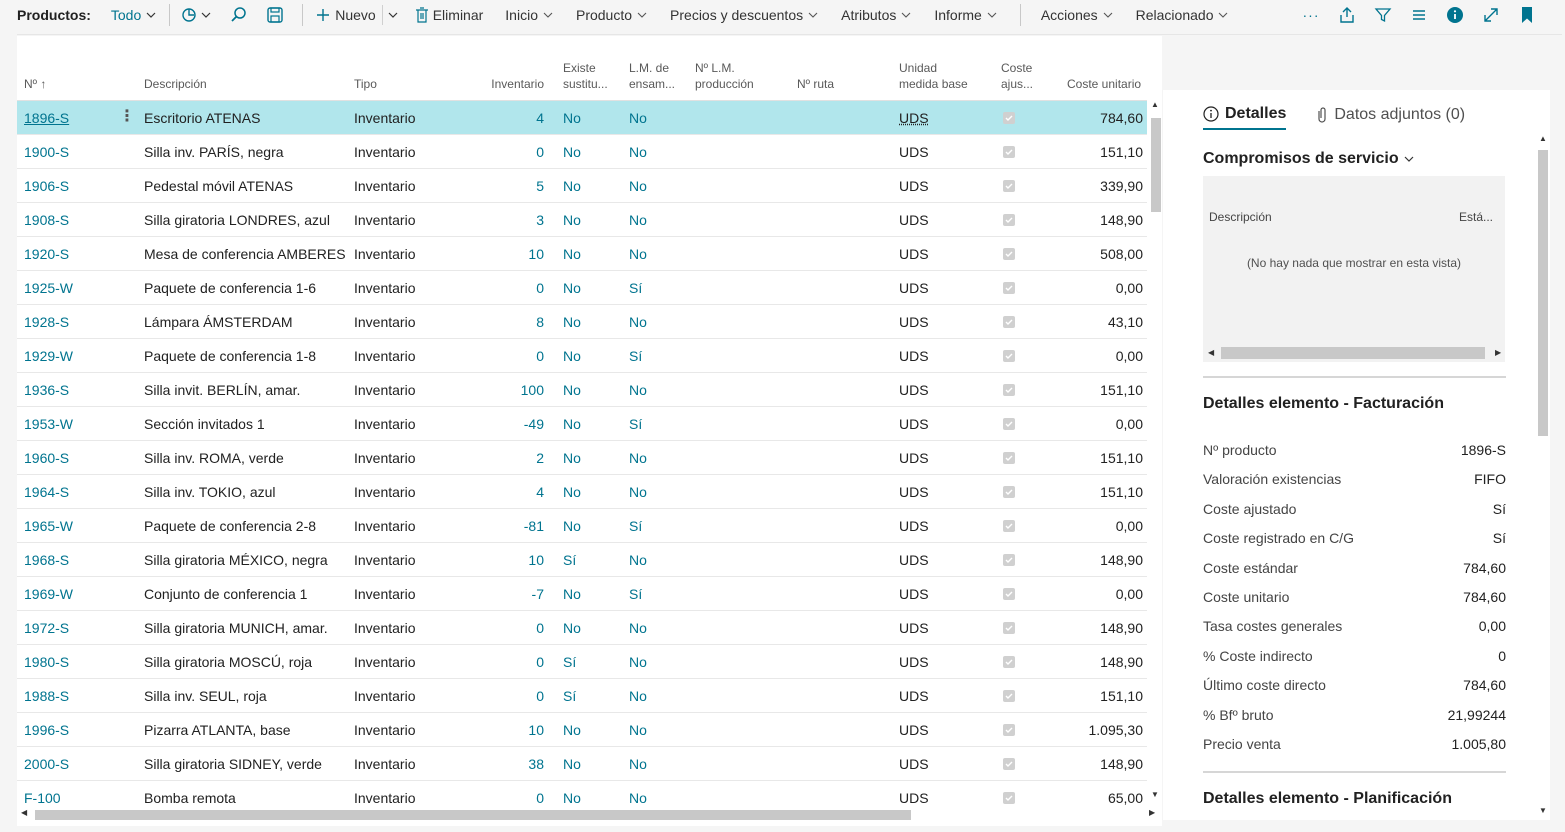 The image size is (1565, 832). What do you see at coordinates (46, 730) in the screenshot?
I see `product-number-link: 1996-S` at bounding box center [46, 730].